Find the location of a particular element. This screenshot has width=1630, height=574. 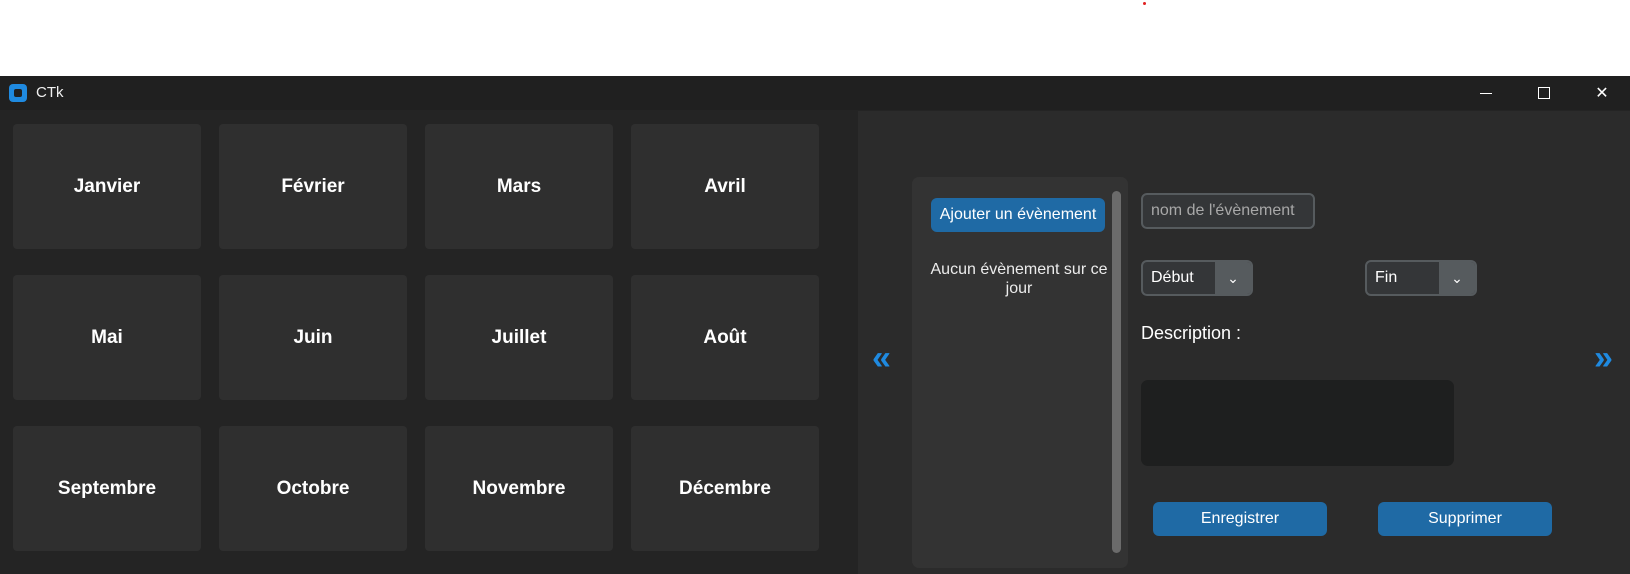

month-button-mai: Mai is located at coordinates (107, 337).